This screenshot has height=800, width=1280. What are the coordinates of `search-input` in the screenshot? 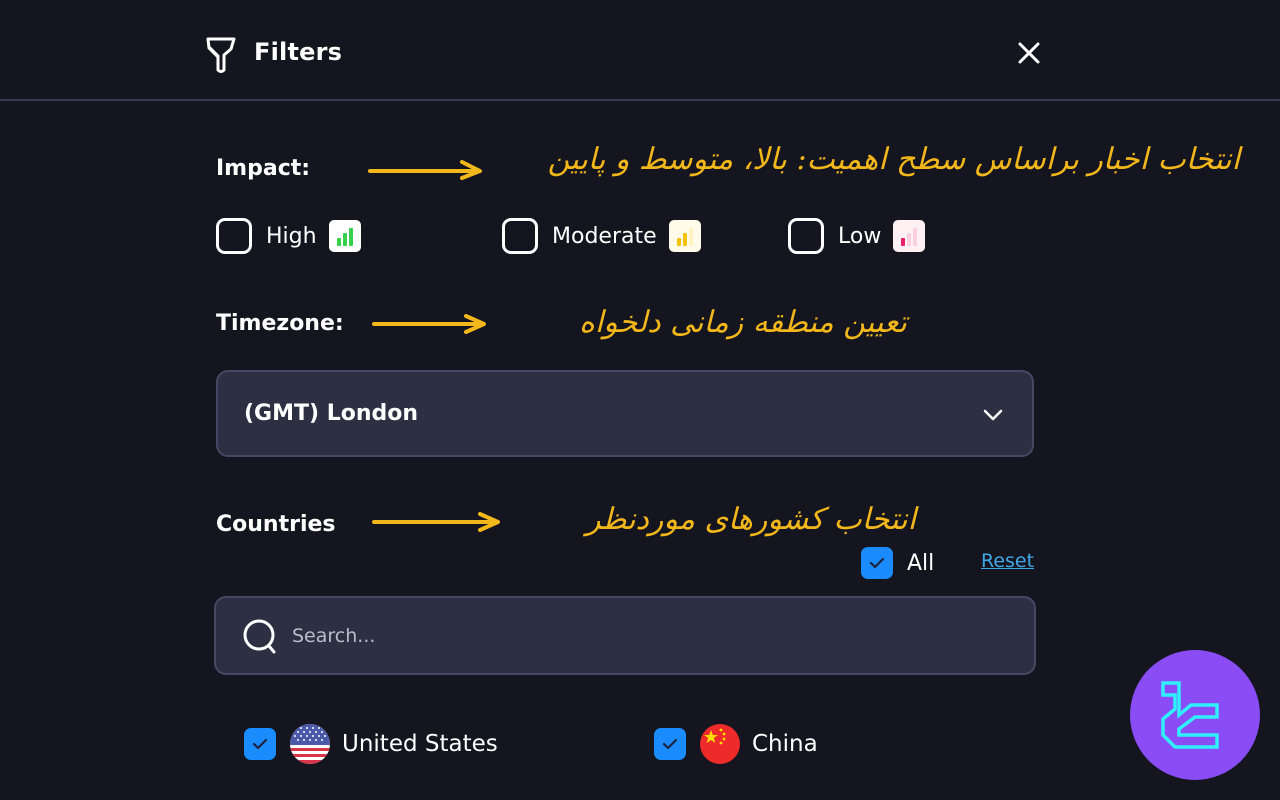 It's located at (642, 636).